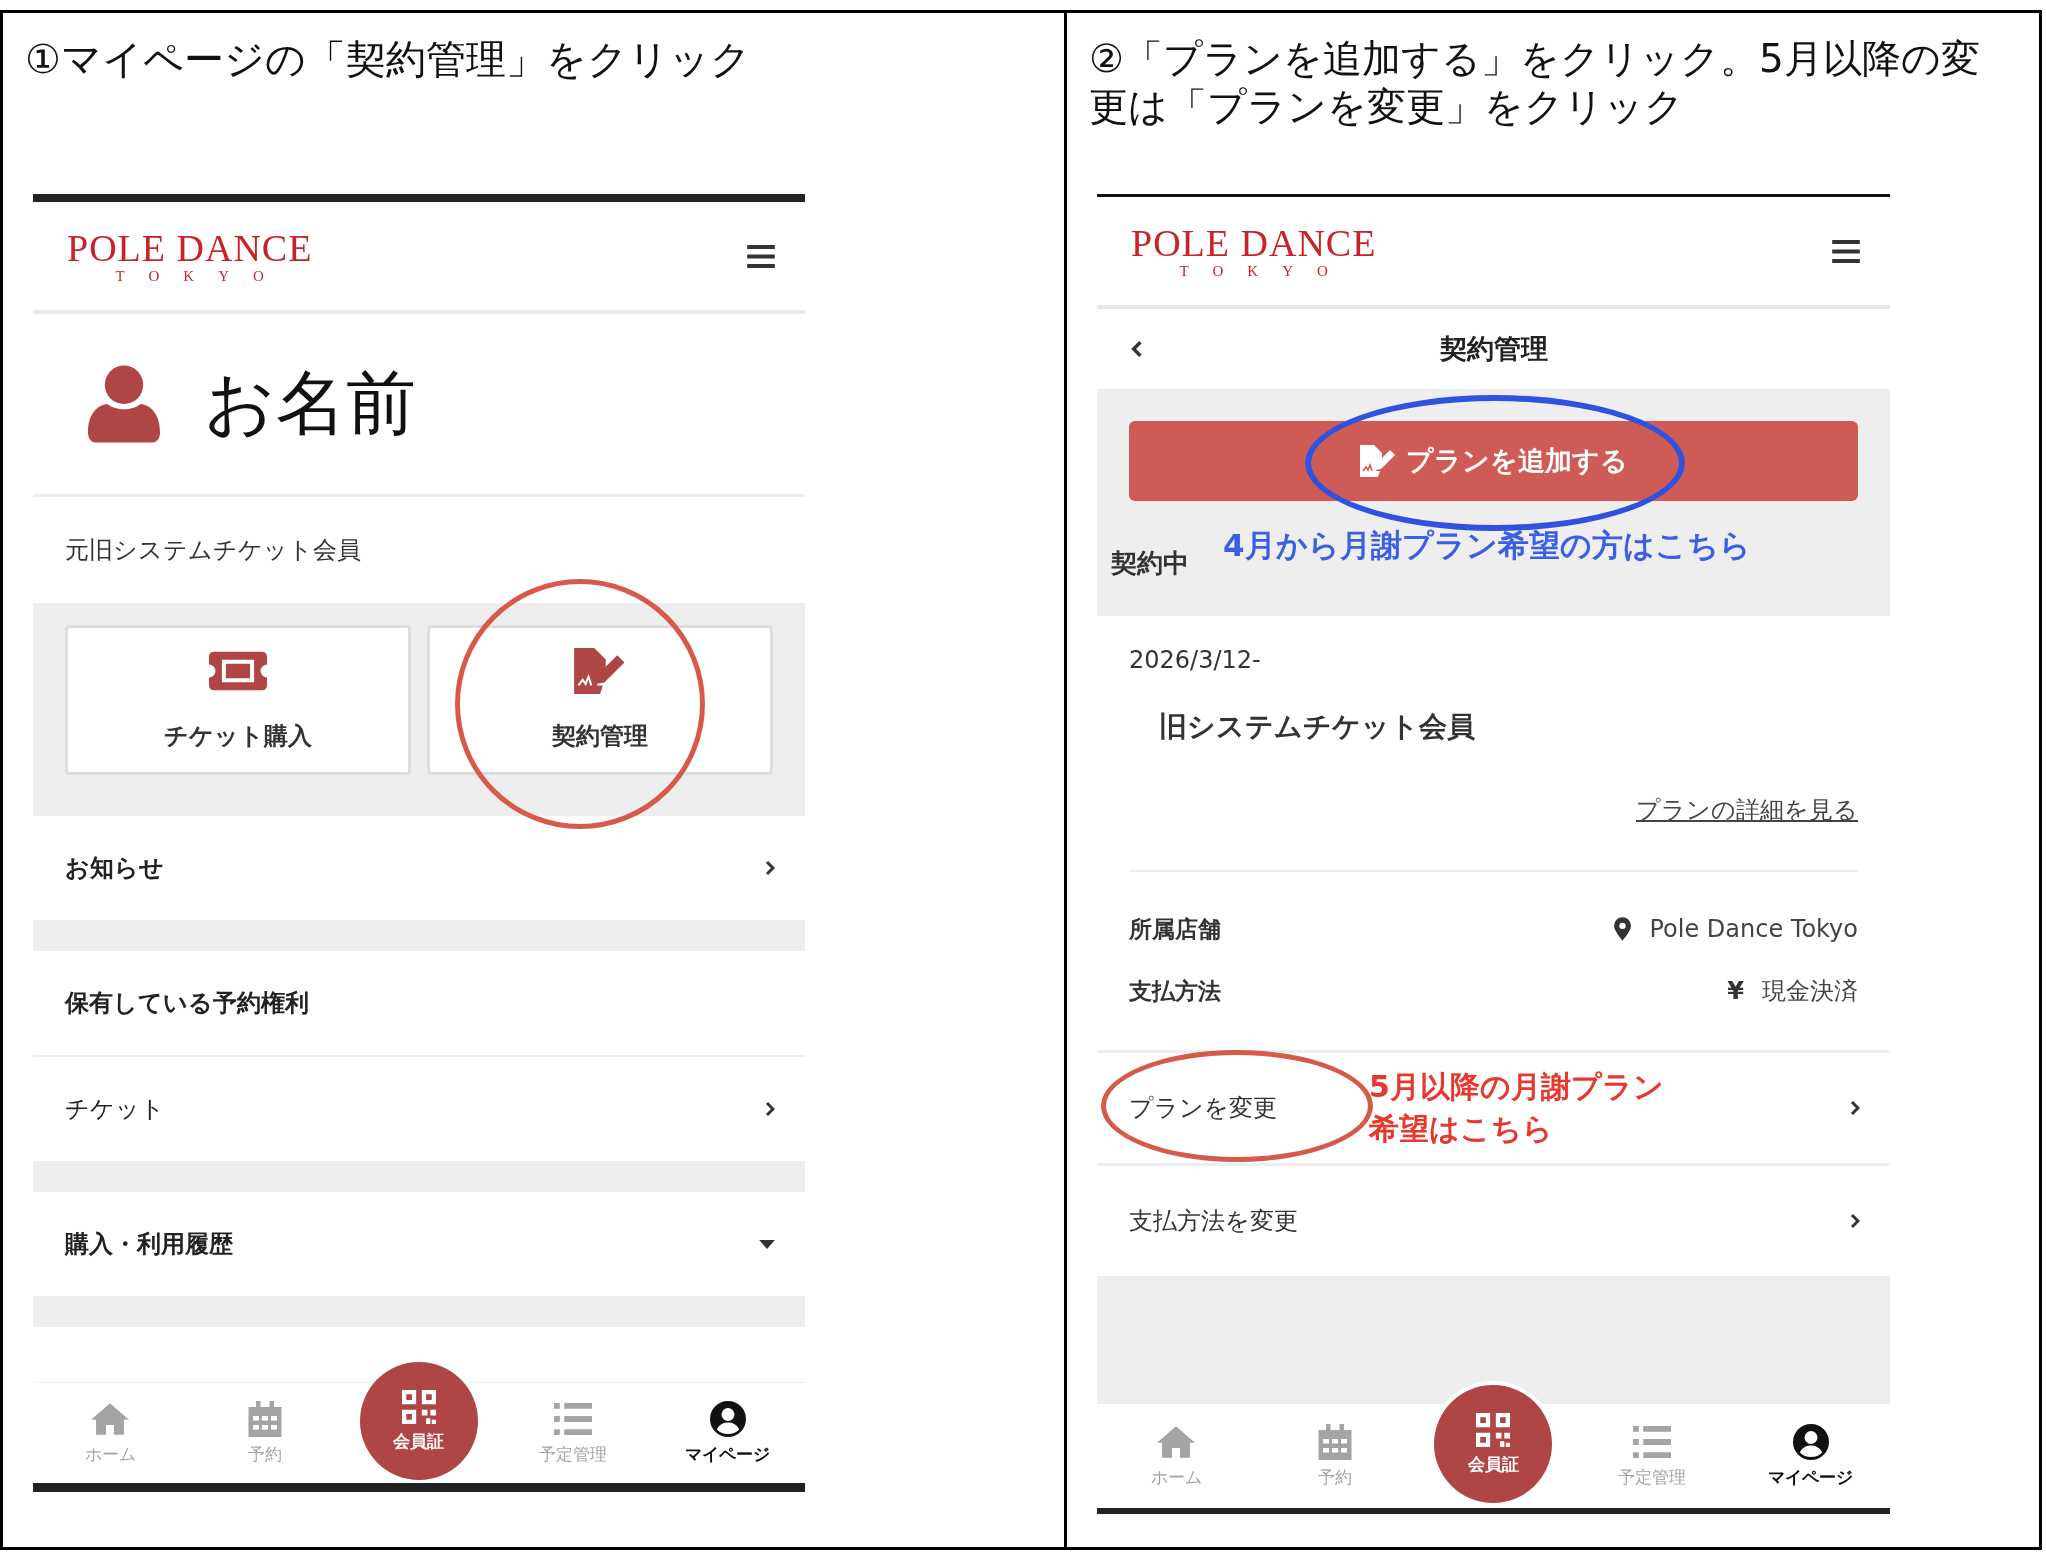 Image resolution: width=2046 pixels, height=1556 pixels. What do you see at coordinates (1623, 929) in the screenshot?
I see `location-pin-icon` at bounding box center [1623, 929].